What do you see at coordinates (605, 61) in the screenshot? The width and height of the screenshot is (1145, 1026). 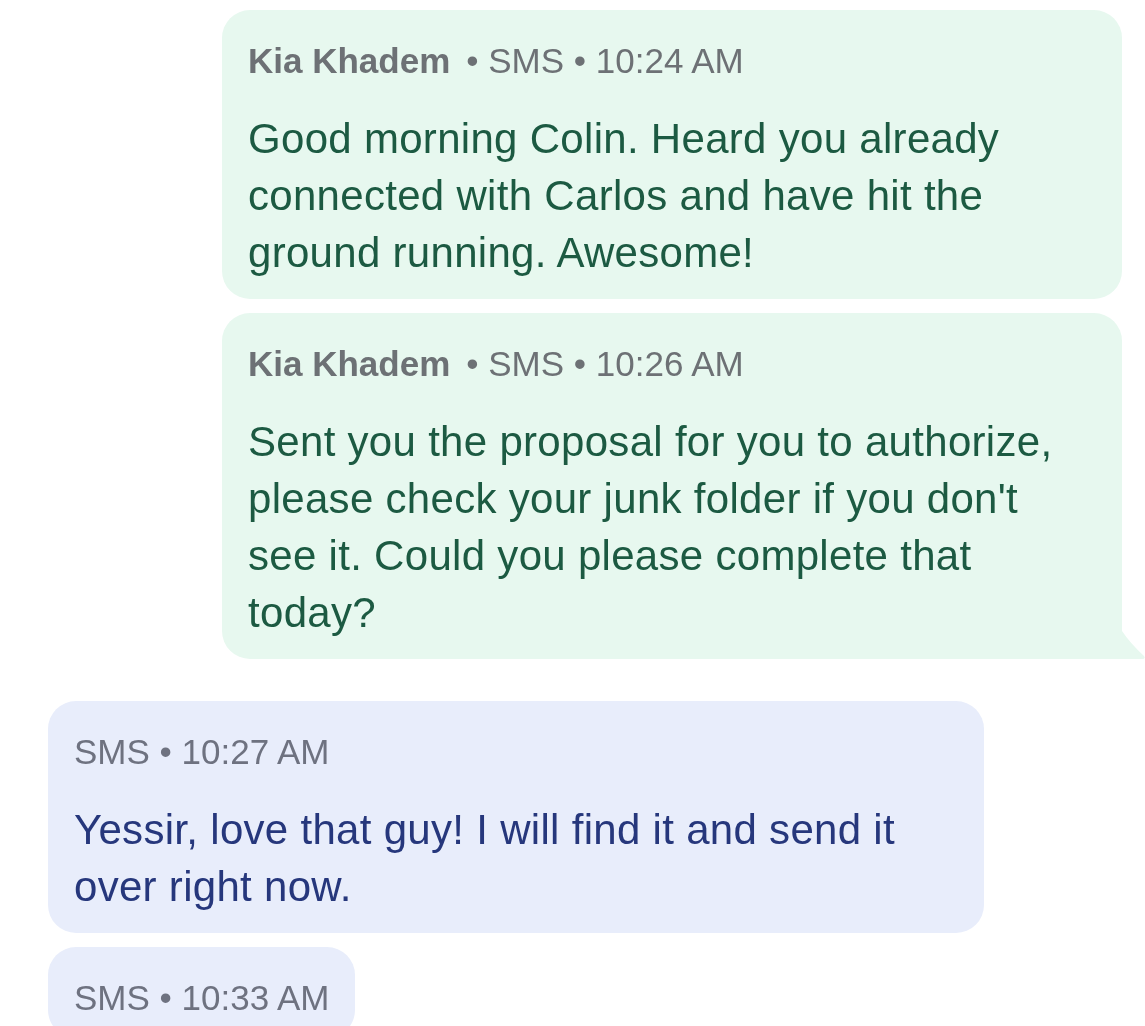 I see `message-meta: • SMS • 10:24 AM` at bounding box center [605, 61].